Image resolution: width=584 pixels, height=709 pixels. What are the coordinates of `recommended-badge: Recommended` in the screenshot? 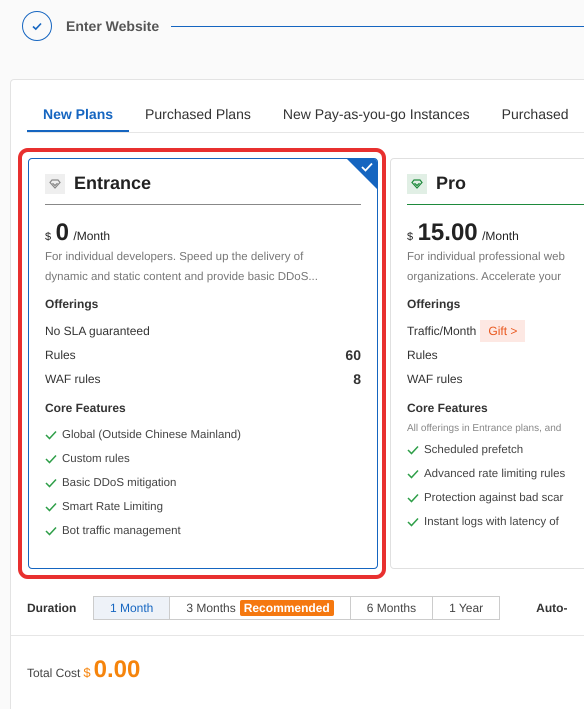 It's located at (287, 608).